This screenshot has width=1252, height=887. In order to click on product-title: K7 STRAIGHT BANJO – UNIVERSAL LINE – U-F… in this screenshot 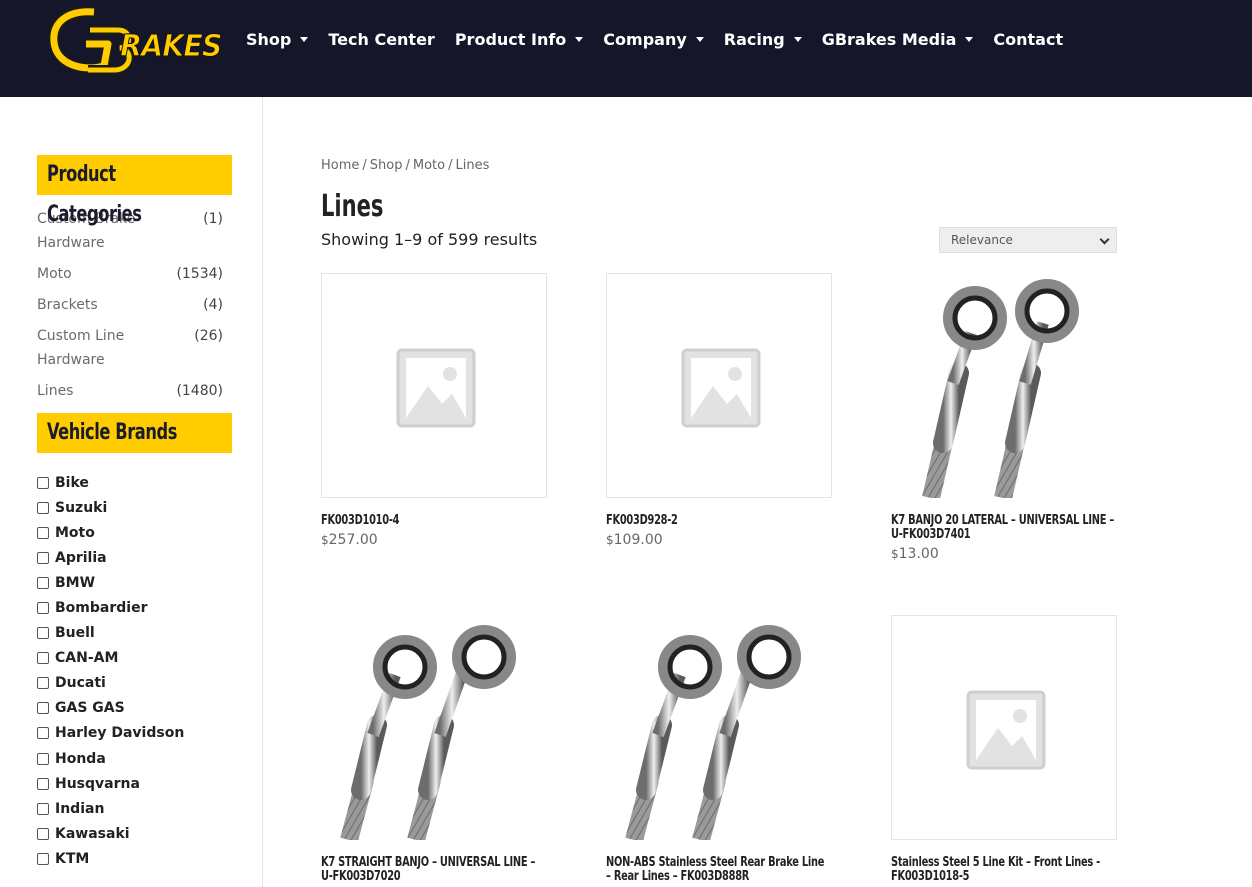, I will do `click(434, 870)`.